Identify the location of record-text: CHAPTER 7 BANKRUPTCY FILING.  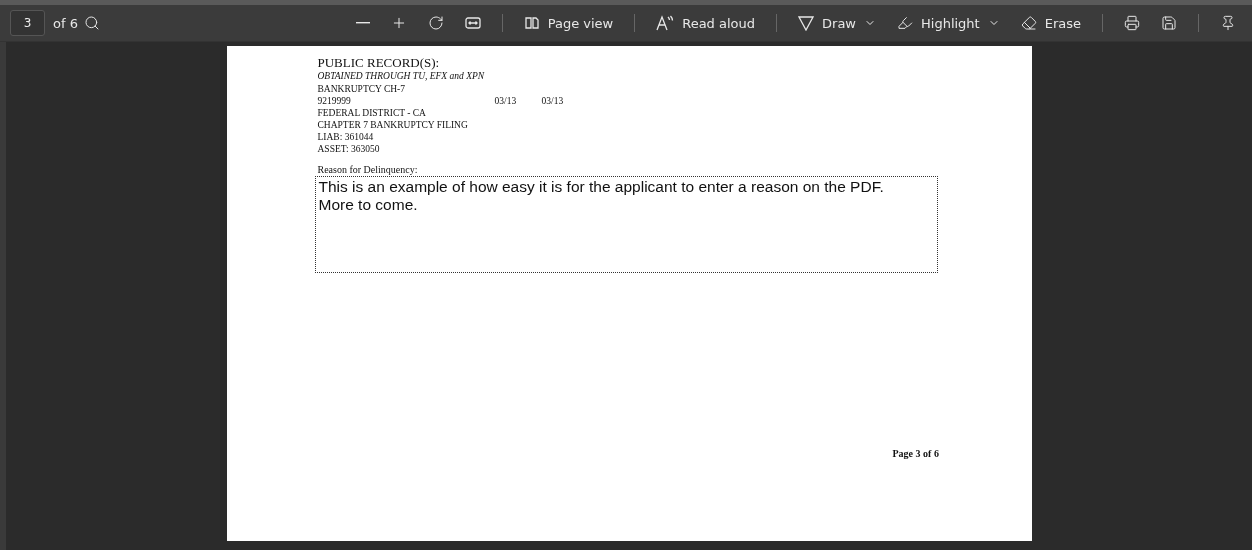
(393, 125).